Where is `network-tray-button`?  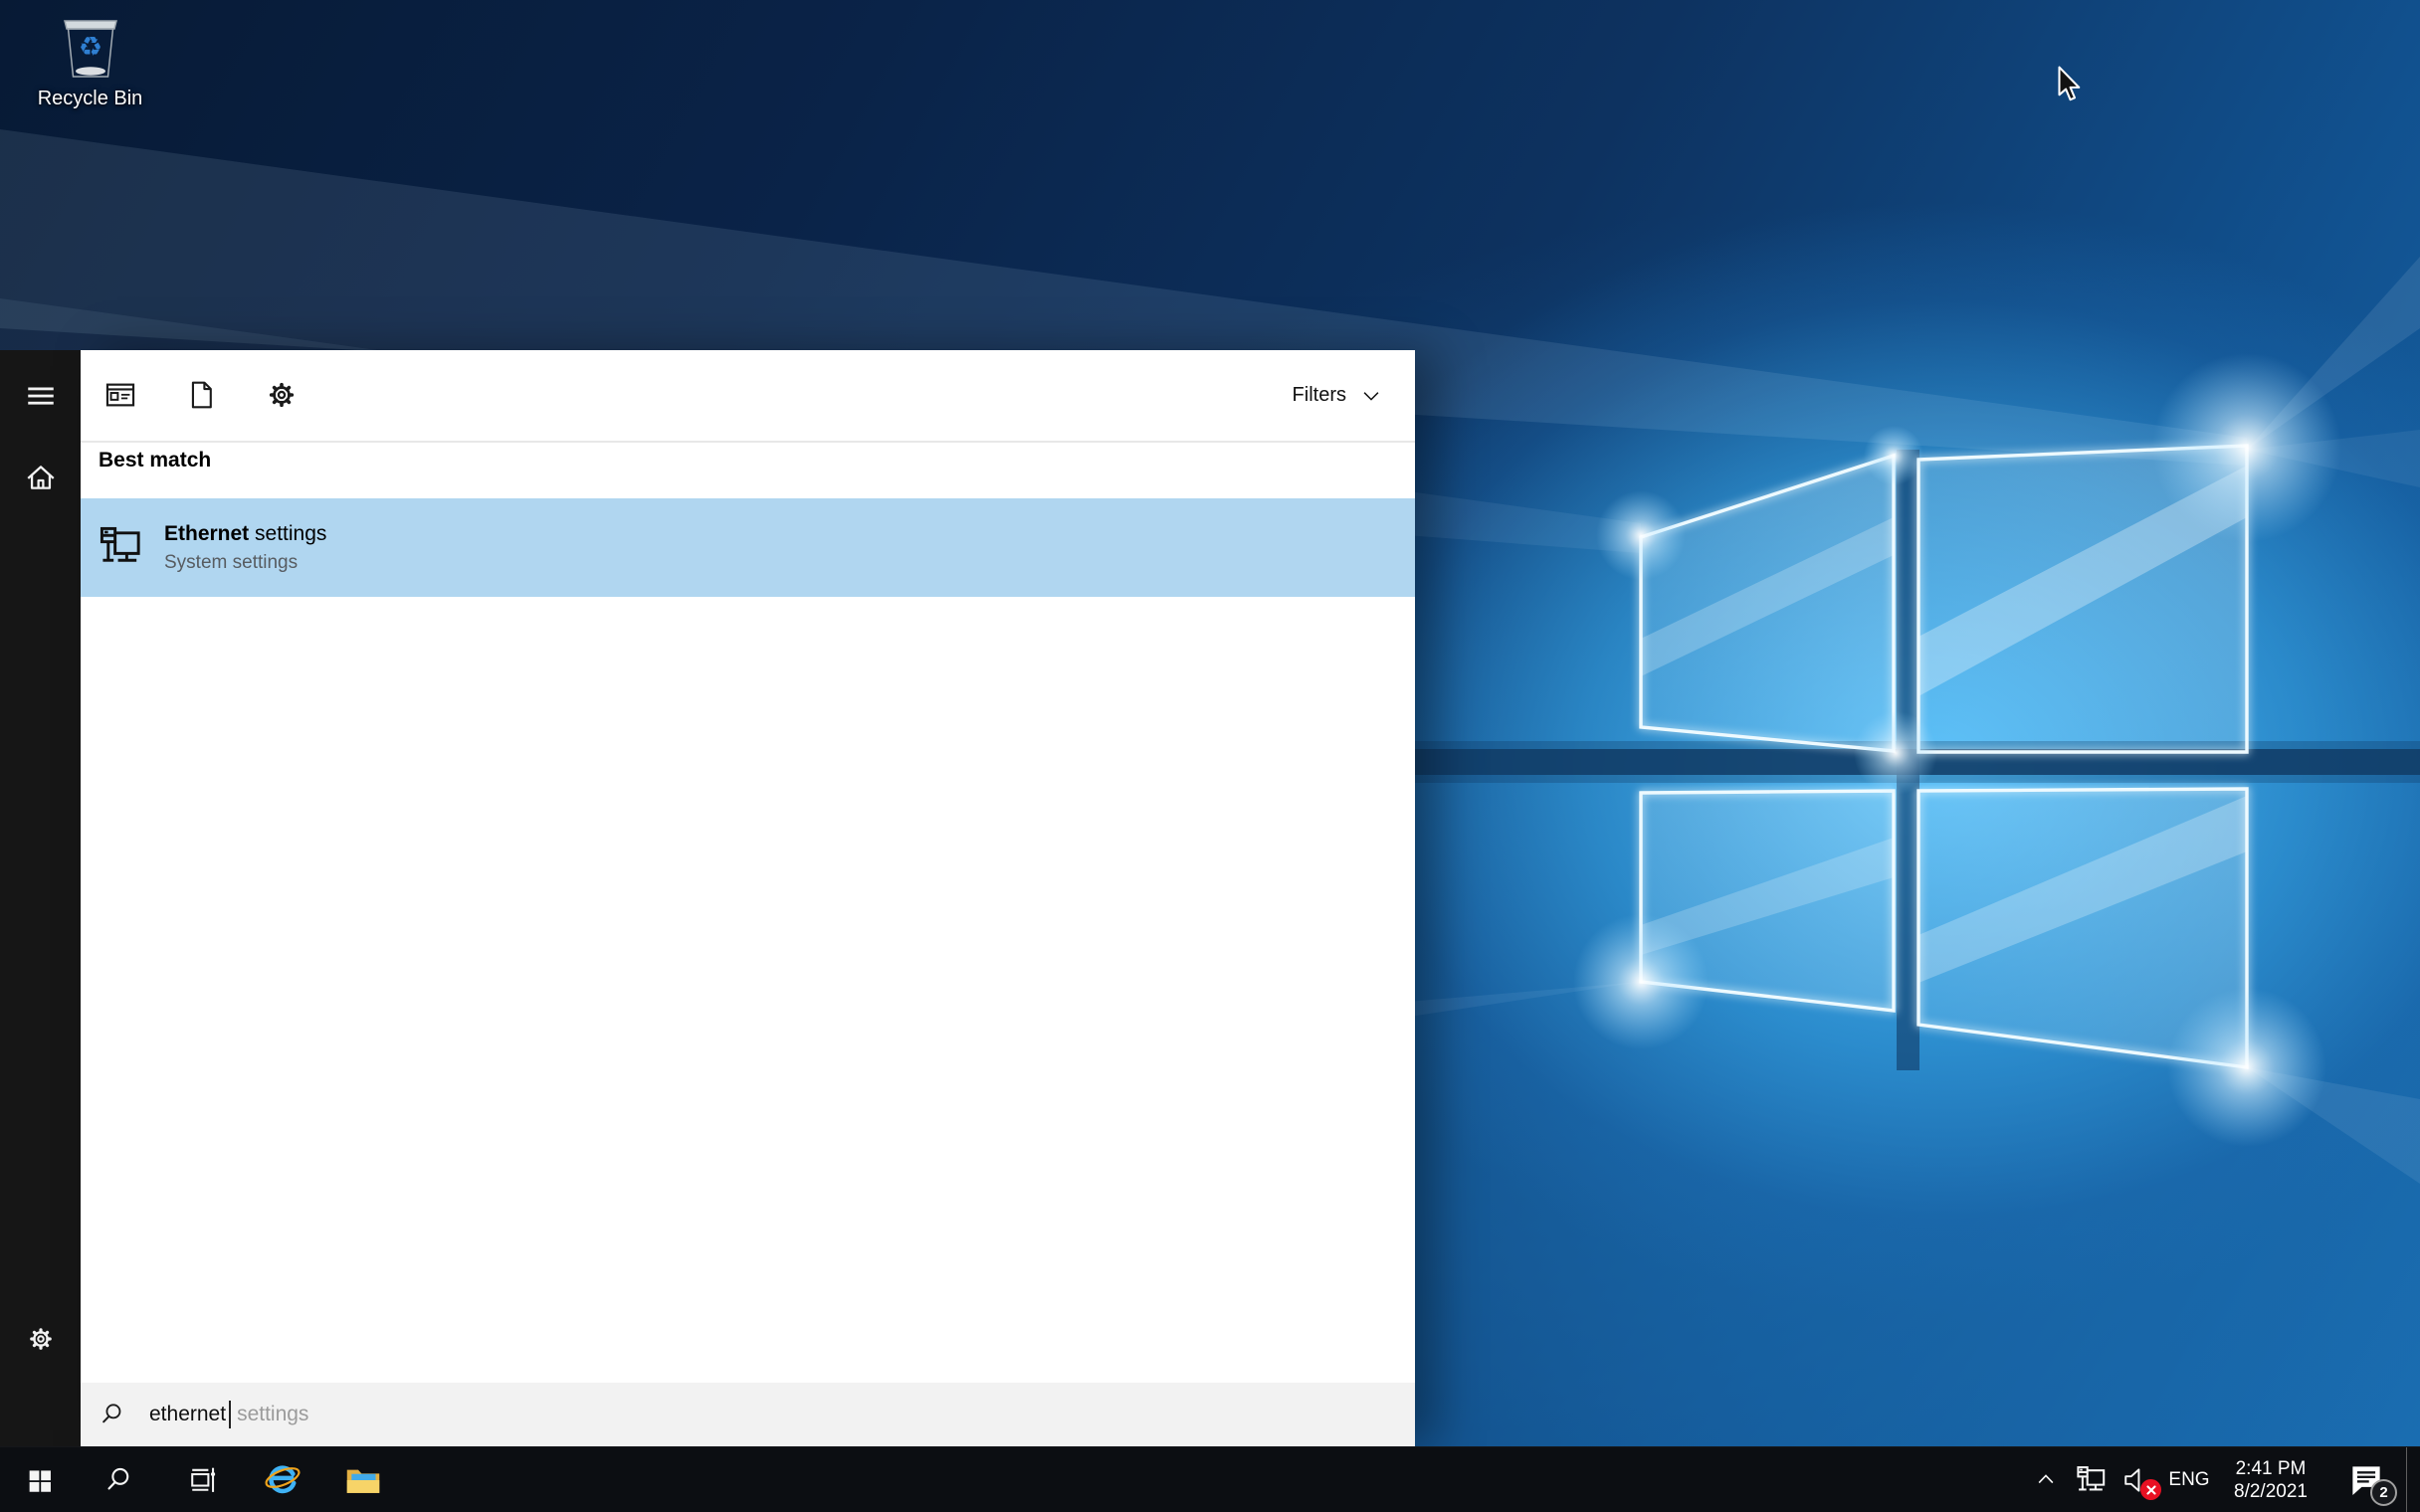 network-tray-button is located at coordinates (2092, 1479).